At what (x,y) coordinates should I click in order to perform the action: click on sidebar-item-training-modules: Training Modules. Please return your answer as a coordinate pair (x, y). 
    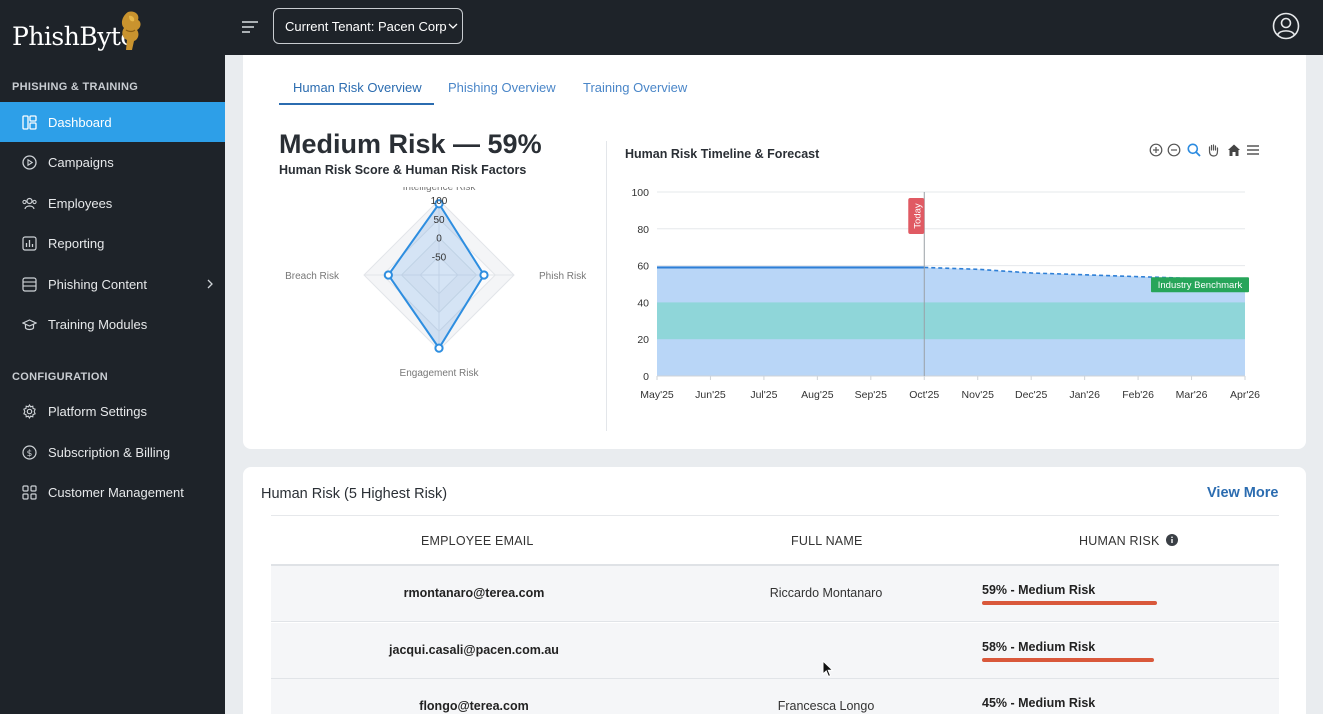
    Looking at the image, I should click on (112, 324).